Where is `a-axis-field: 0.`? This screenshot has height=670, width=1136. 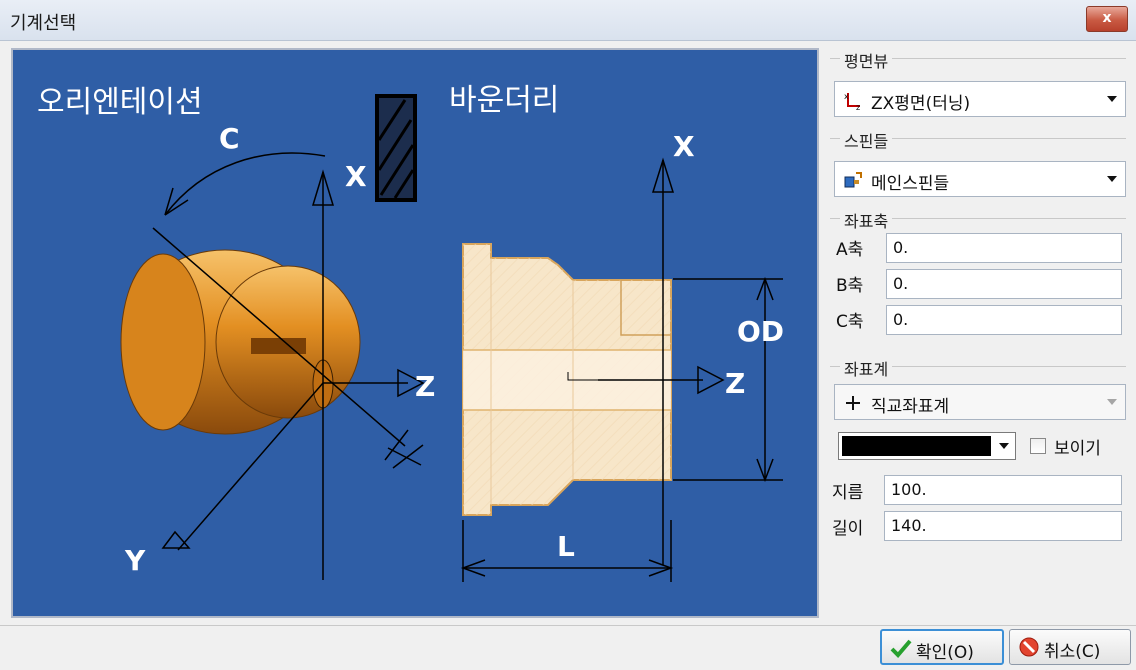 a-axis-field: 0. is located at coordinates (1004, 248).